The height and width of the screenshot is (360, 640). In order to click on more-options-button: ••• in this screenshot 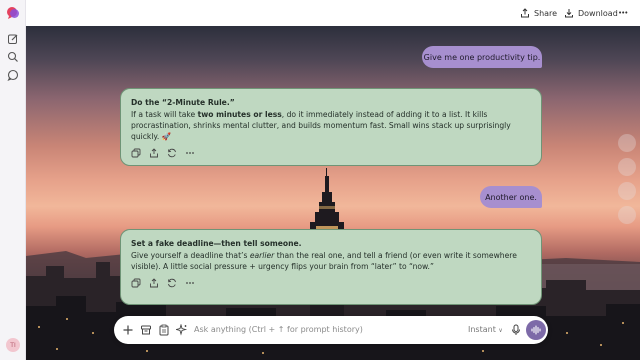, I will do `click(623, 13)`.